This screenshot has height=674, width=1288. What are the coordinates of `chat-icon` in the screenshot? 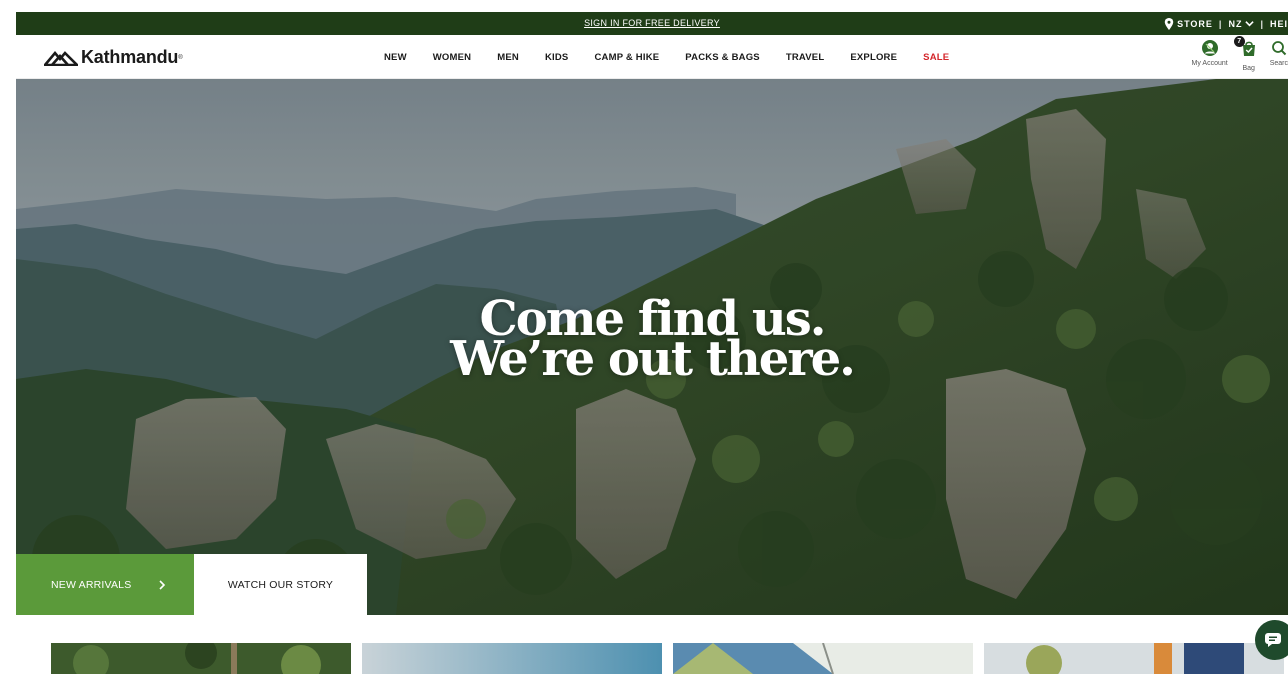 It's located at (1273, 640).